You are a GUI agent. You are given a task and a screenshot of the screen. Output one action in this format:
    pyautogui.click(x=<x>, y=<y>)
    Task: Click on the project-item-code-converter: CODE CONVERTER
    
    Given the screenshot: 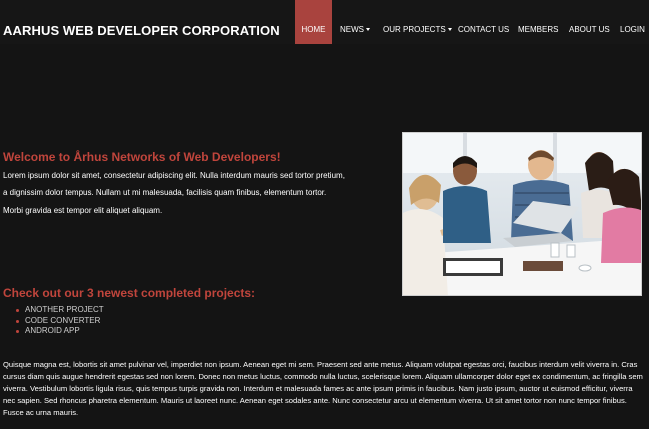 What is the action you would take?
    pyautogui.click(x=60, y=321)
    